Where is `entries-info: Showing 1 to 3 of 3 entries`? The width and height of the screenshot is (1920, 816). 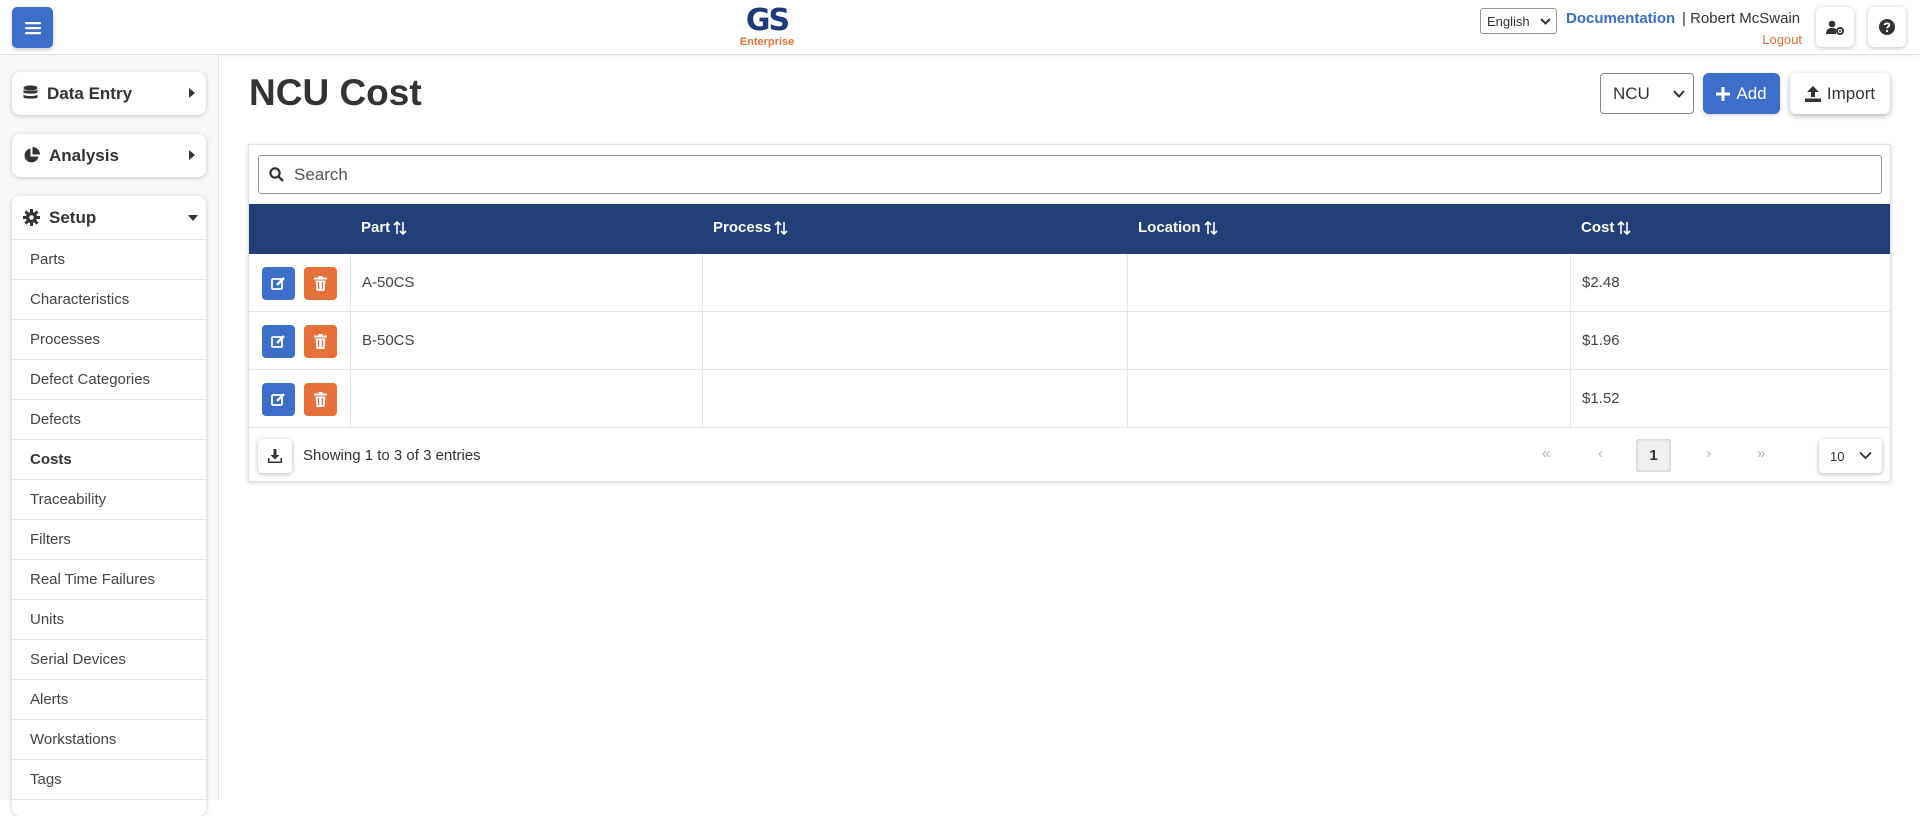 entries-info: Showing 1 to 3 of 3 entries is located at coordinates (392, 455).